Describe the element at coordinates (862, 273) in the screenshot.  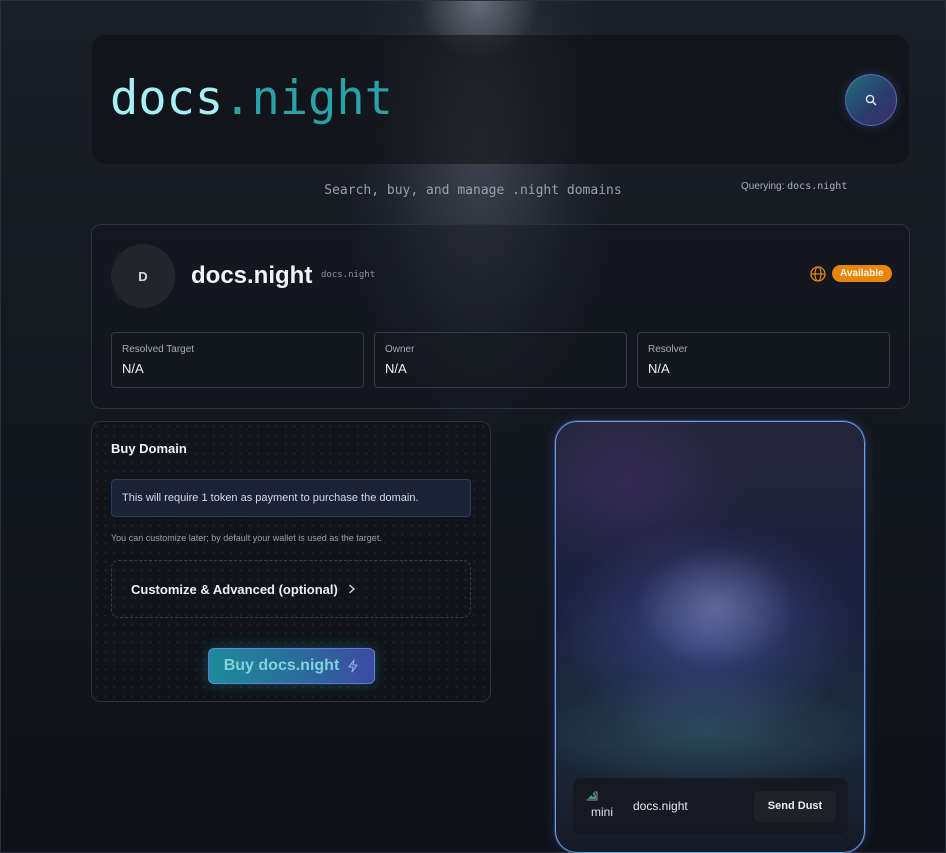
I see `status-badge: Available` at that location.